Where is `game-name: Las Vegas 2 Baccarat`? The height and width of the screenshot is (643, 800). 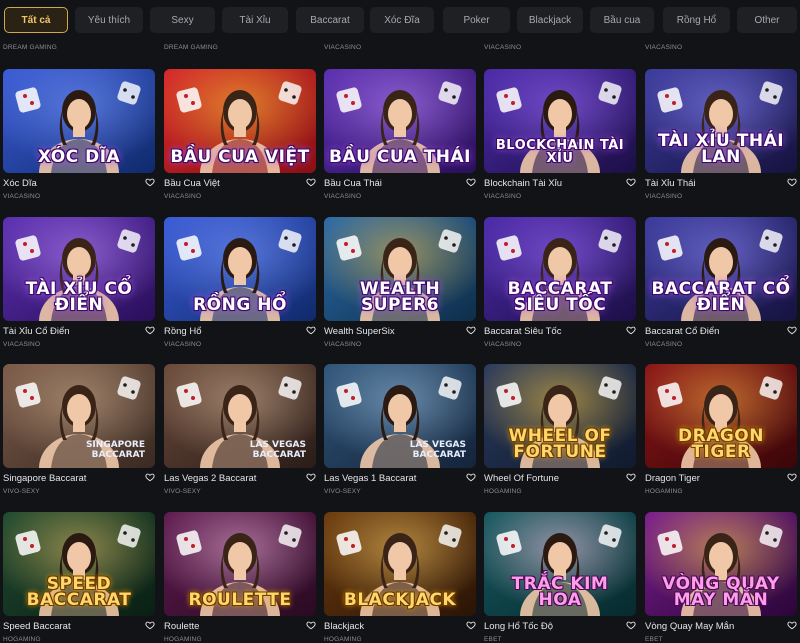 game-name: Las Vegas 2 Baccarat is located at coordinates (229, 478).